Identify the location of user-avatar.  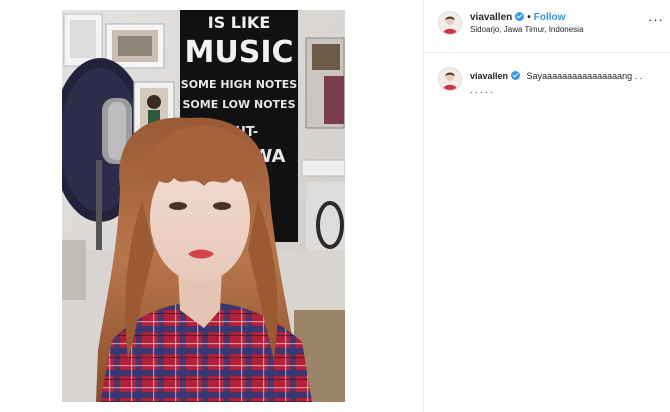
(450, 23).